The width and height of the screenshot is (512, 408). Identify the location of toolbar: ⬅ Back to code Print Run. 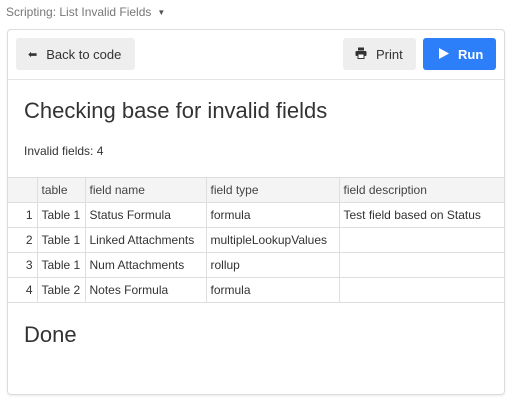
(256, 55).